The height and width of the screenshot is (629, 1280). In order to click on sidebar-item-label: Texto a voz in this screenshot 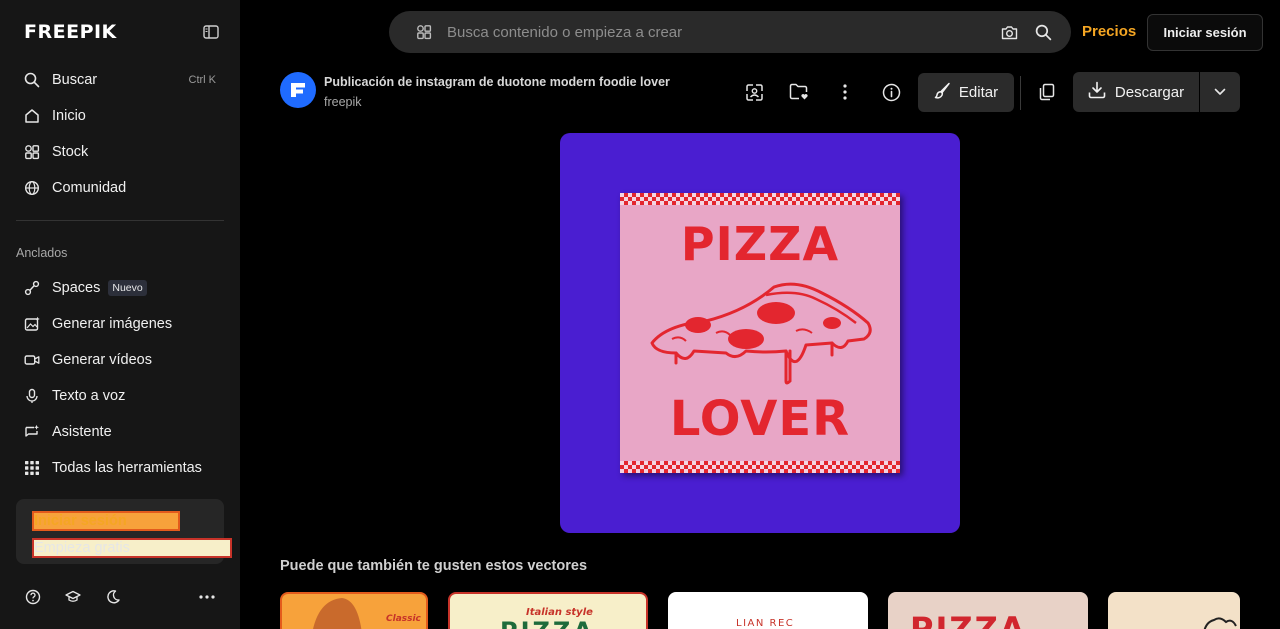, I will do `click(89, 396)`.